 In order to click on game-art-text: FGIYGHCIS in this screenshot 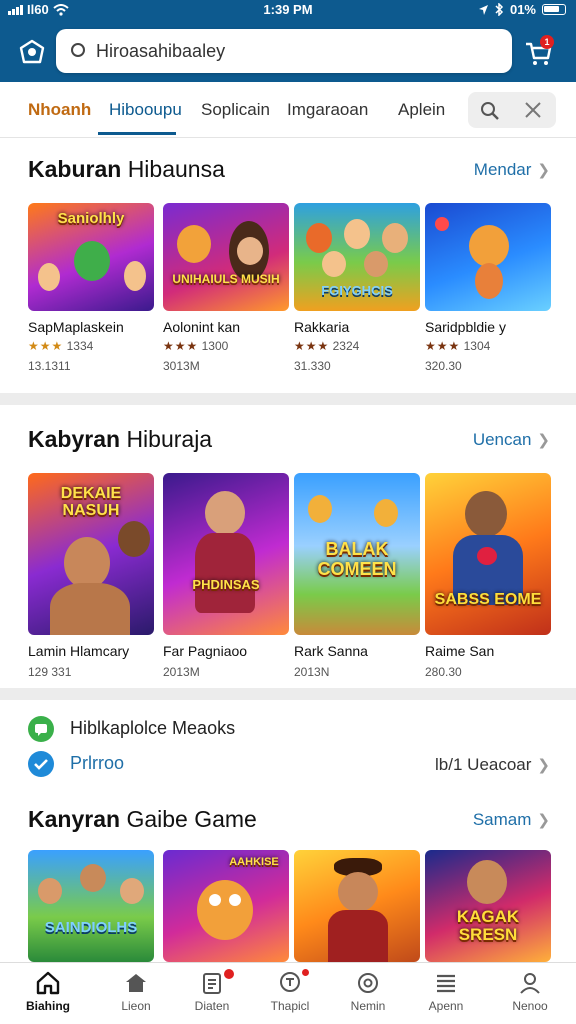, I will do `click(357, 290)`.